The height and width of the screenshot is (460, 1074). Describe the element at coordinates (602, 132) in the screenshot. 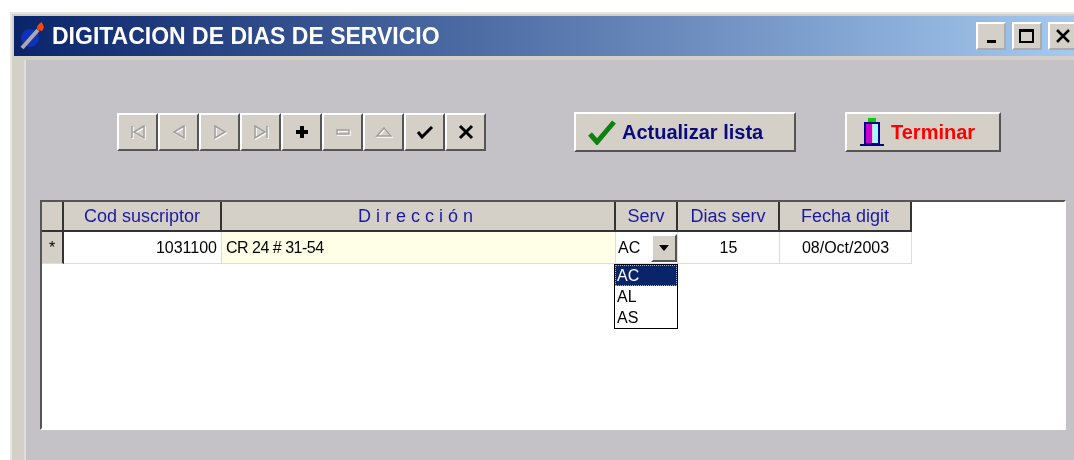

I see `checkmark-icon` at that location.